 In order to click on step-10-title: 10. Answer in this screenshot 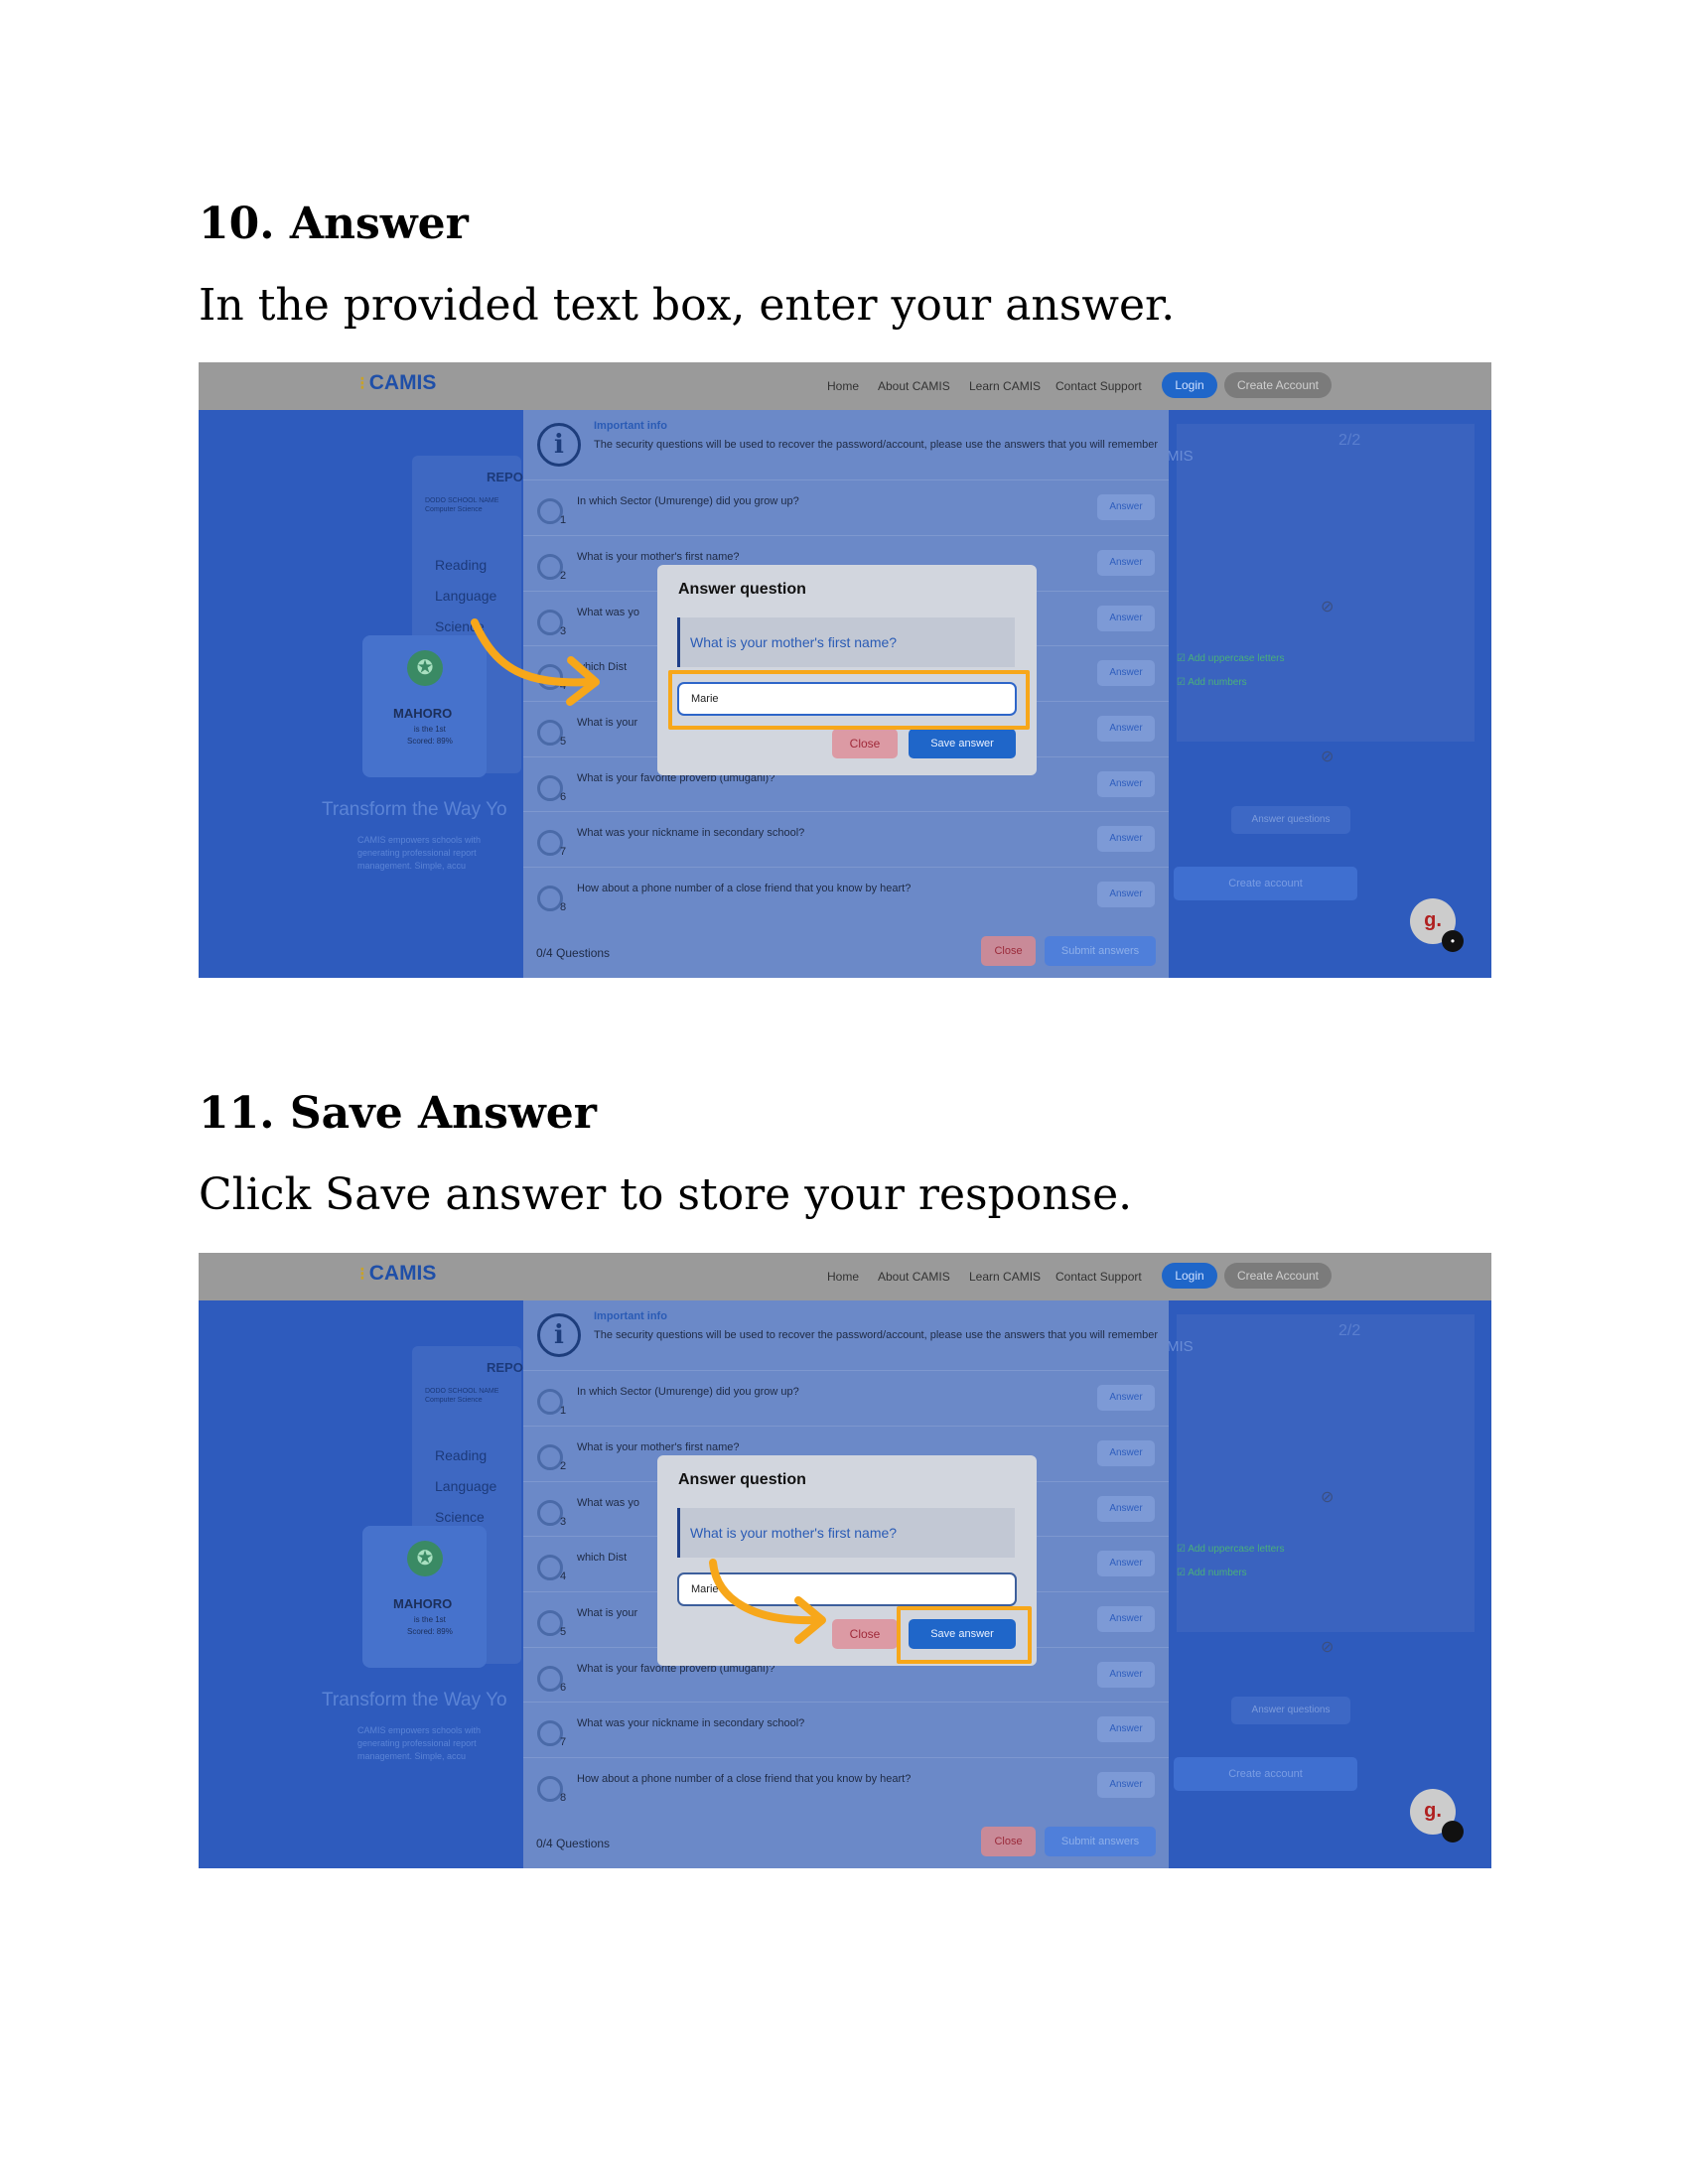, I will do `click(334, 224)`.